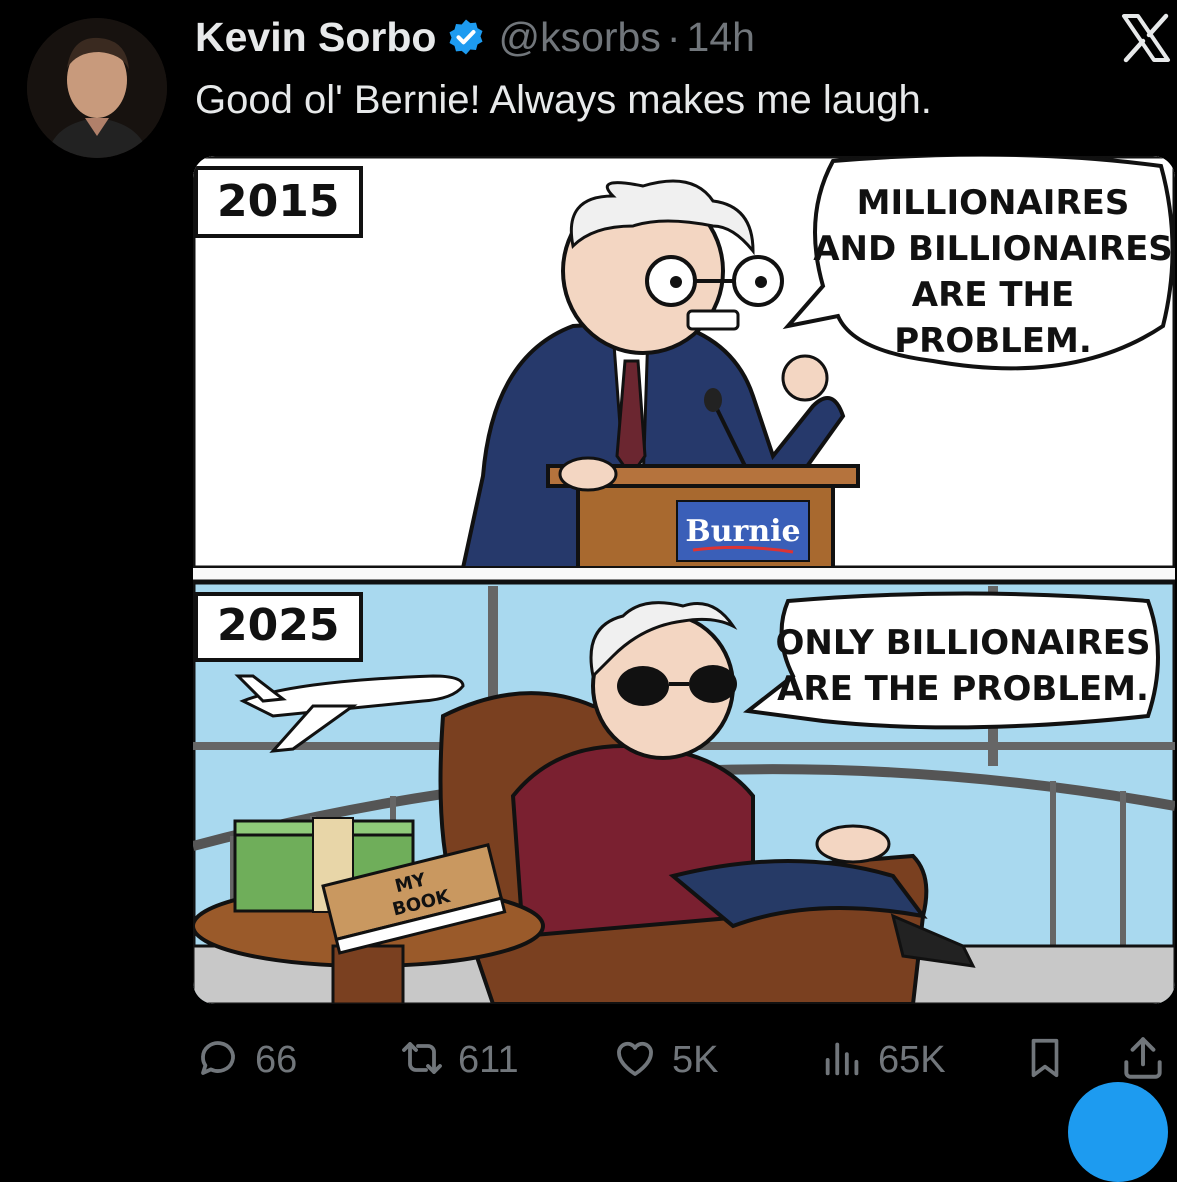 The width and height of the screenshot is (1177, 1182). What do you see at coordinates (963, 689) in the screenshot?
I see `speech-2025-line2: ARE THE PROBLEM.` at bounding box center [963, 689].